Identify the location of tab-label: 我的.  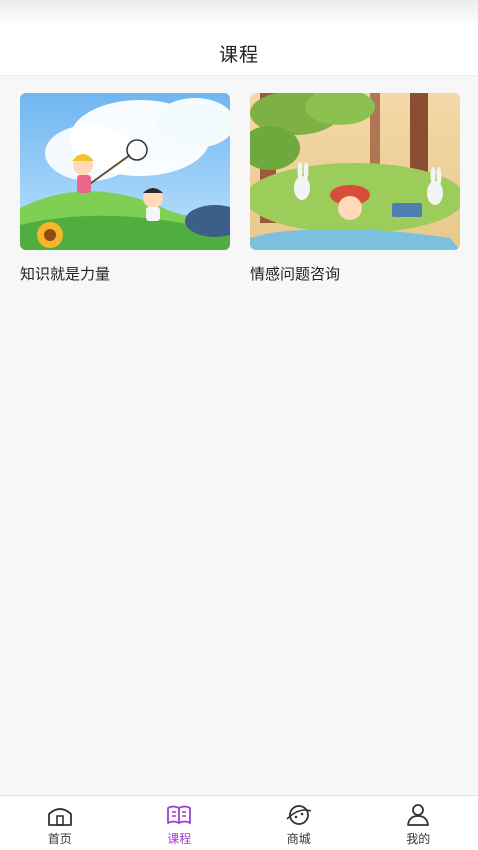
(418, 839).